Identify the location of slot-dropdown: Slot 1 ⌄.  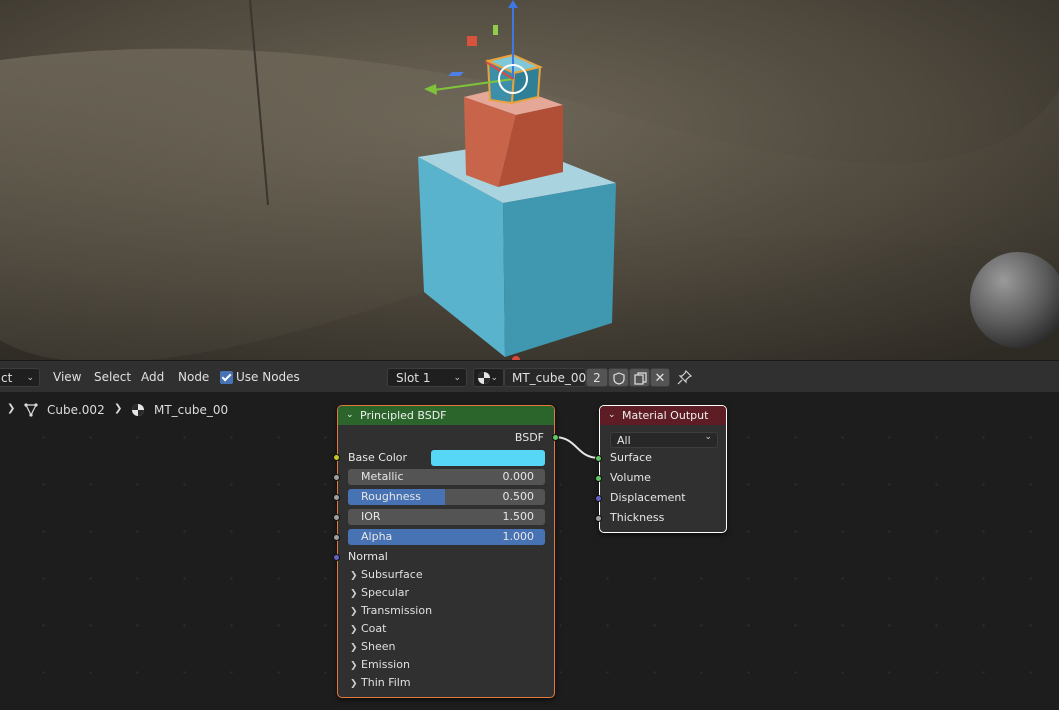
(427, 377).